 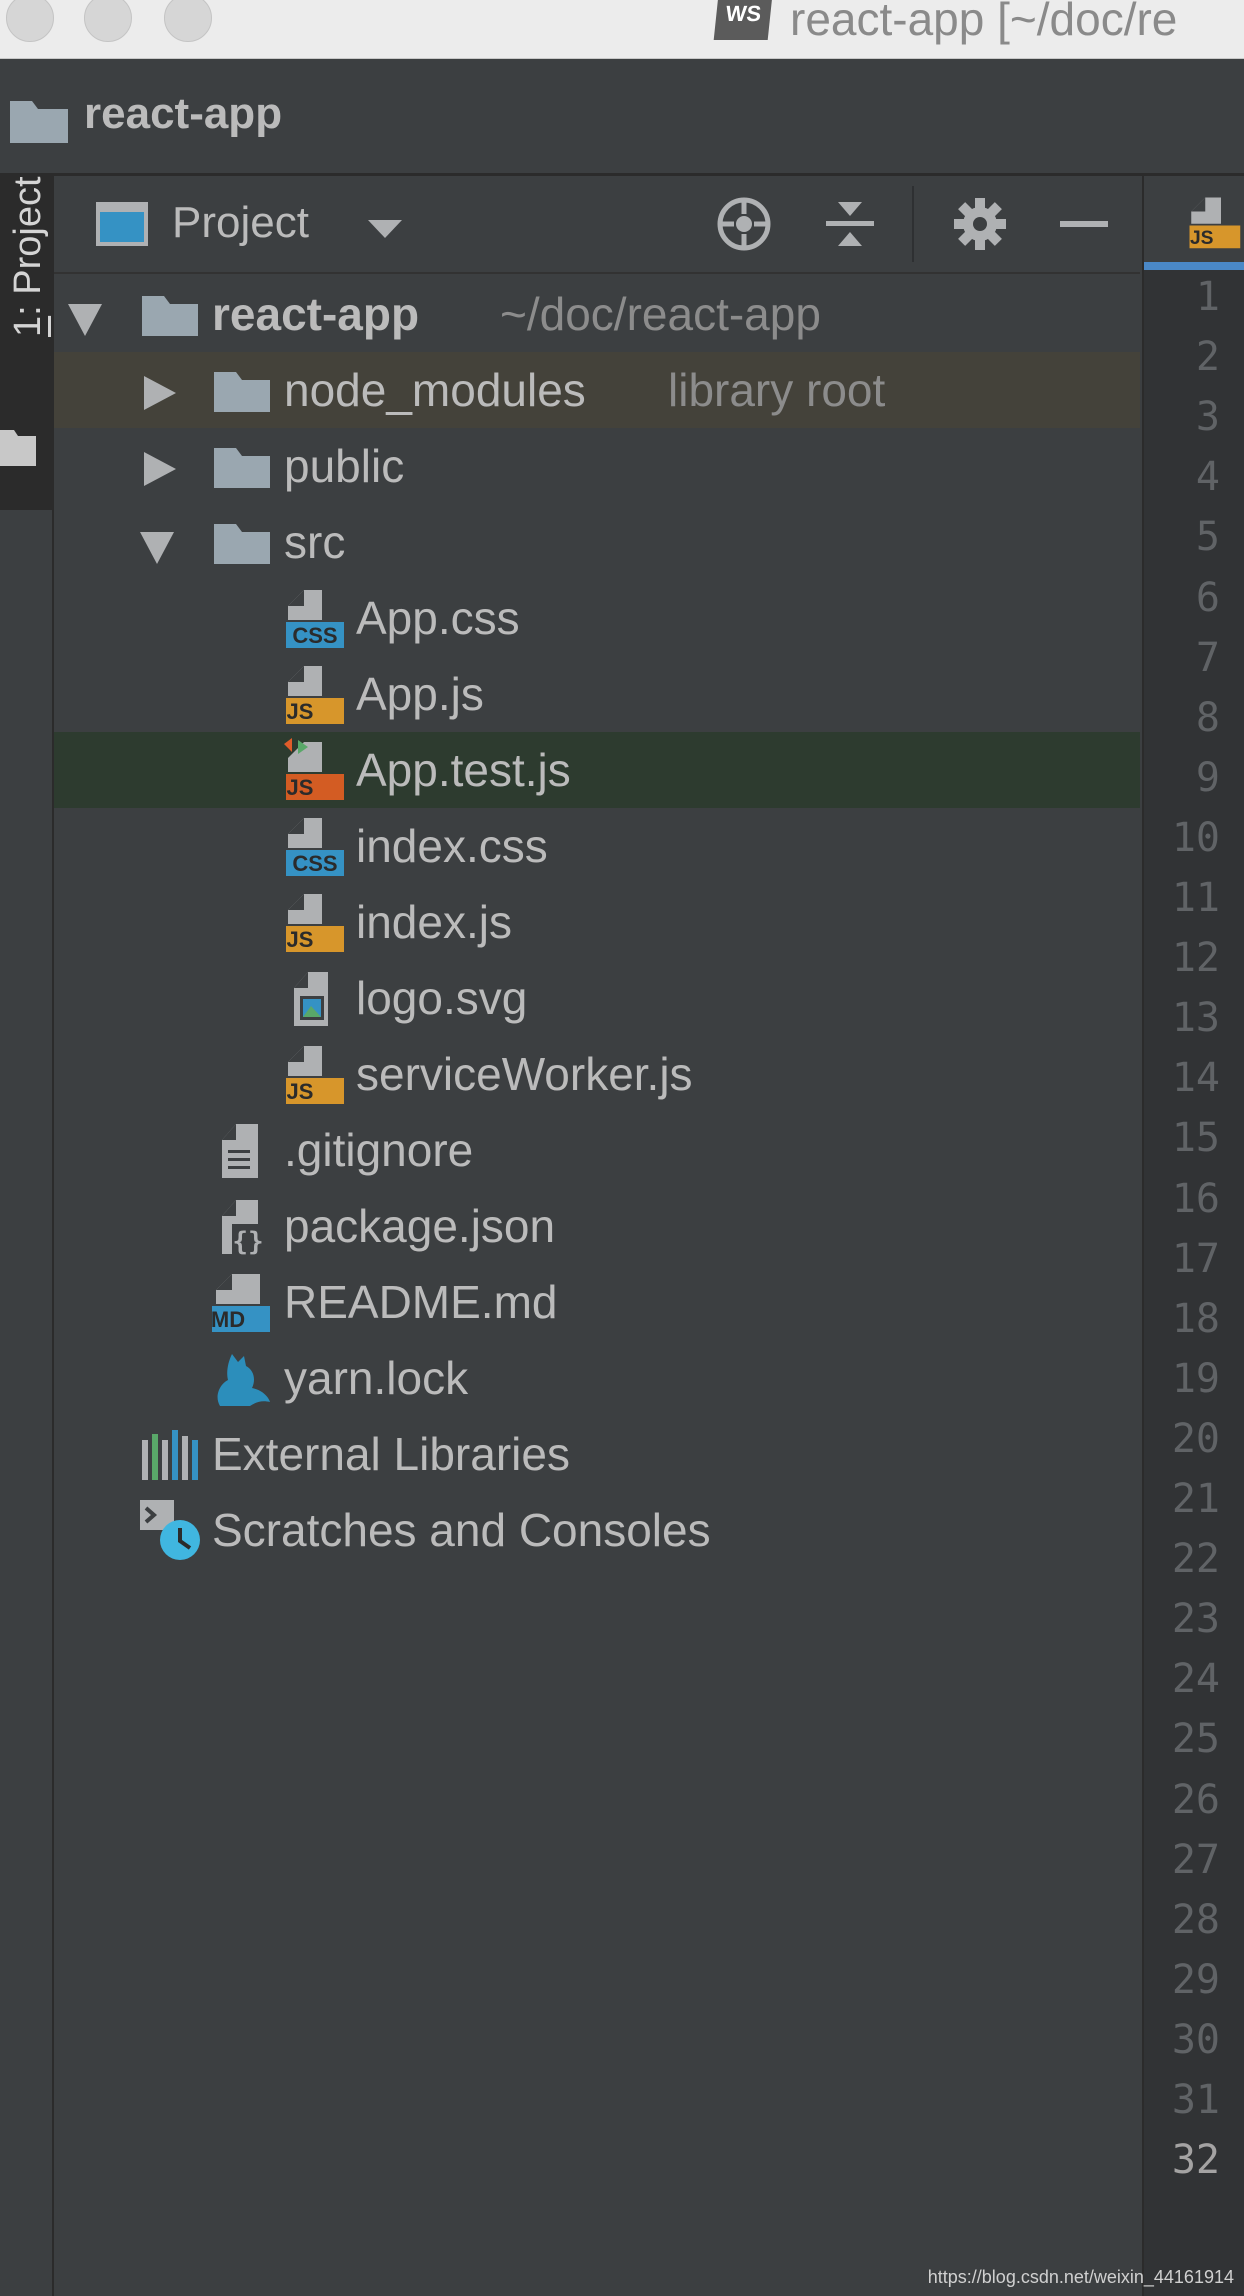 What do you see at coordinates (30, 21) in the screenshot?
I see `close-window-button` at bounding box center [30, 21].